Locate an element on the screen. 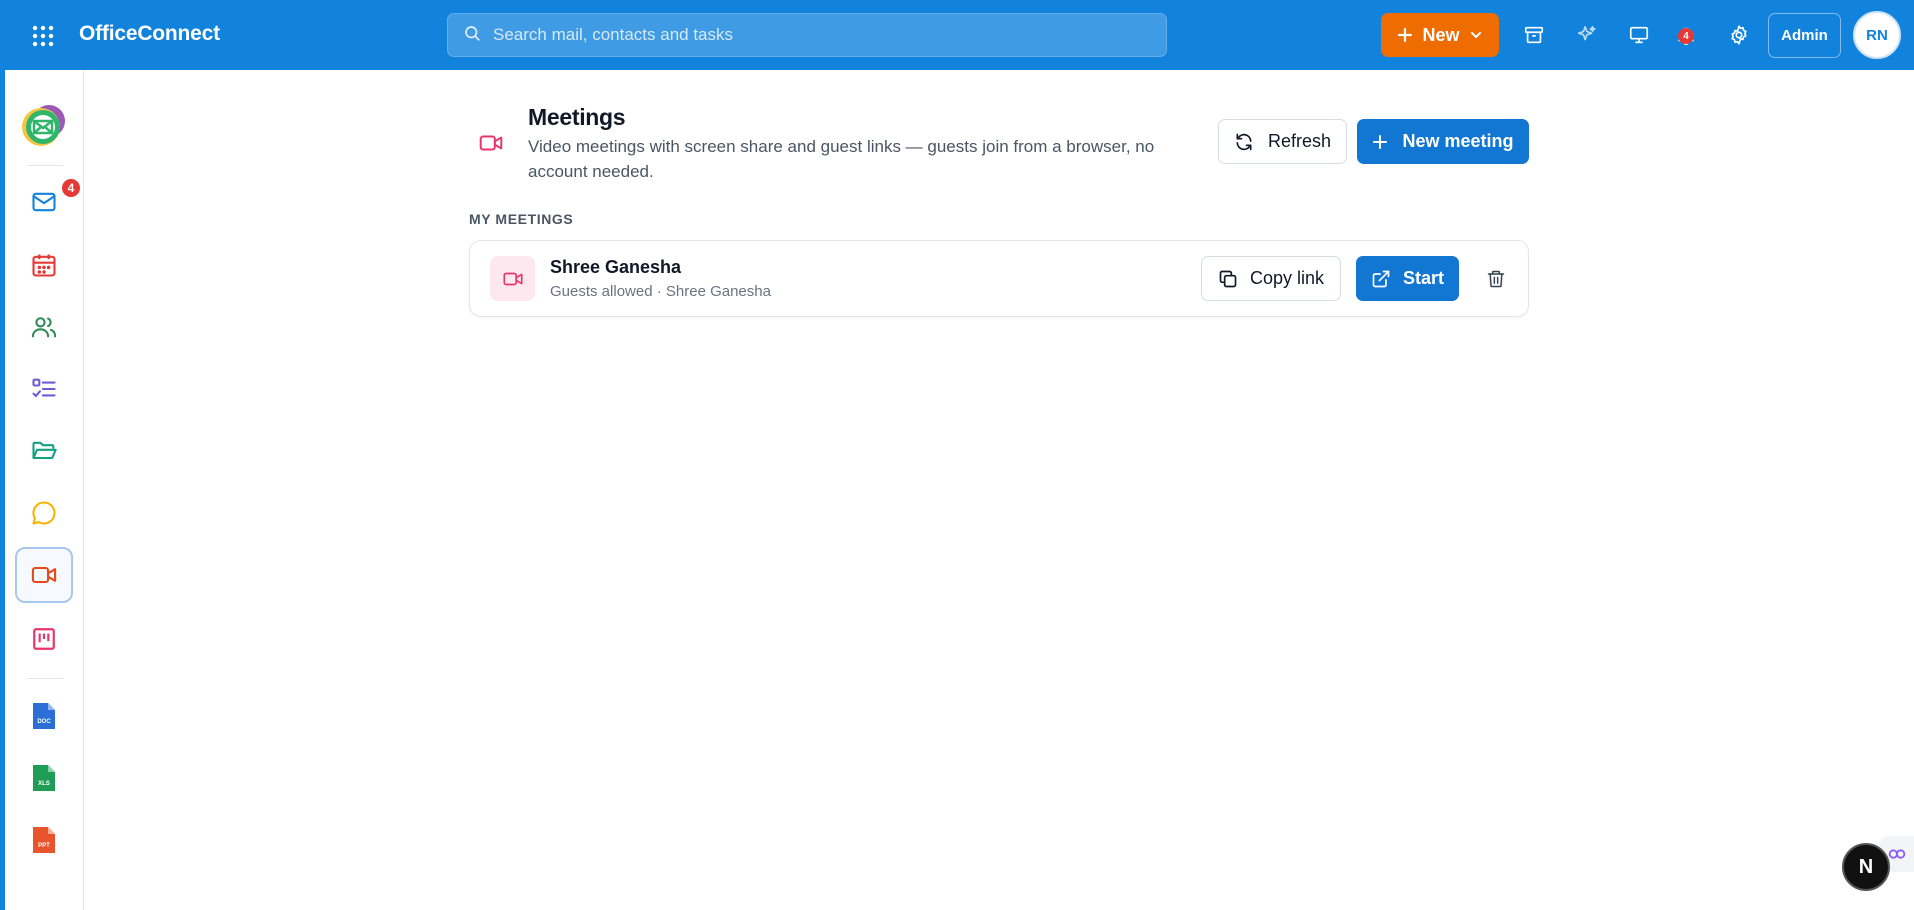  monitor-icon is located at coordinates (1639, 35).